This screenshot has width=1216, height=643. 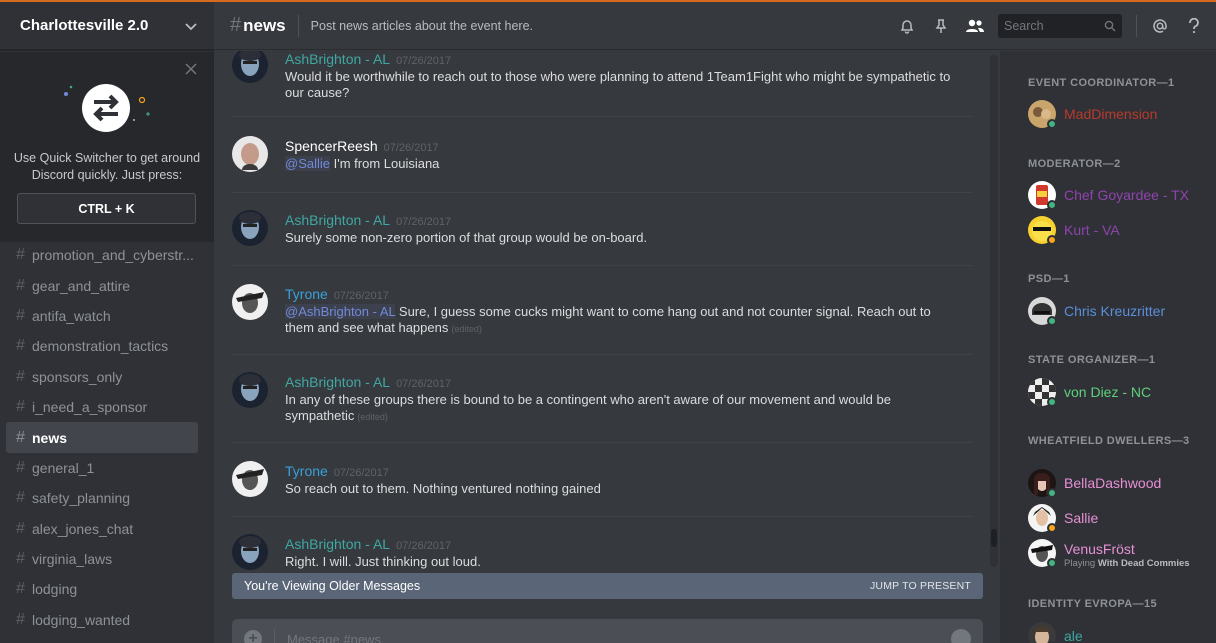 I want to click on members-icon, so click(x=975, y=26).